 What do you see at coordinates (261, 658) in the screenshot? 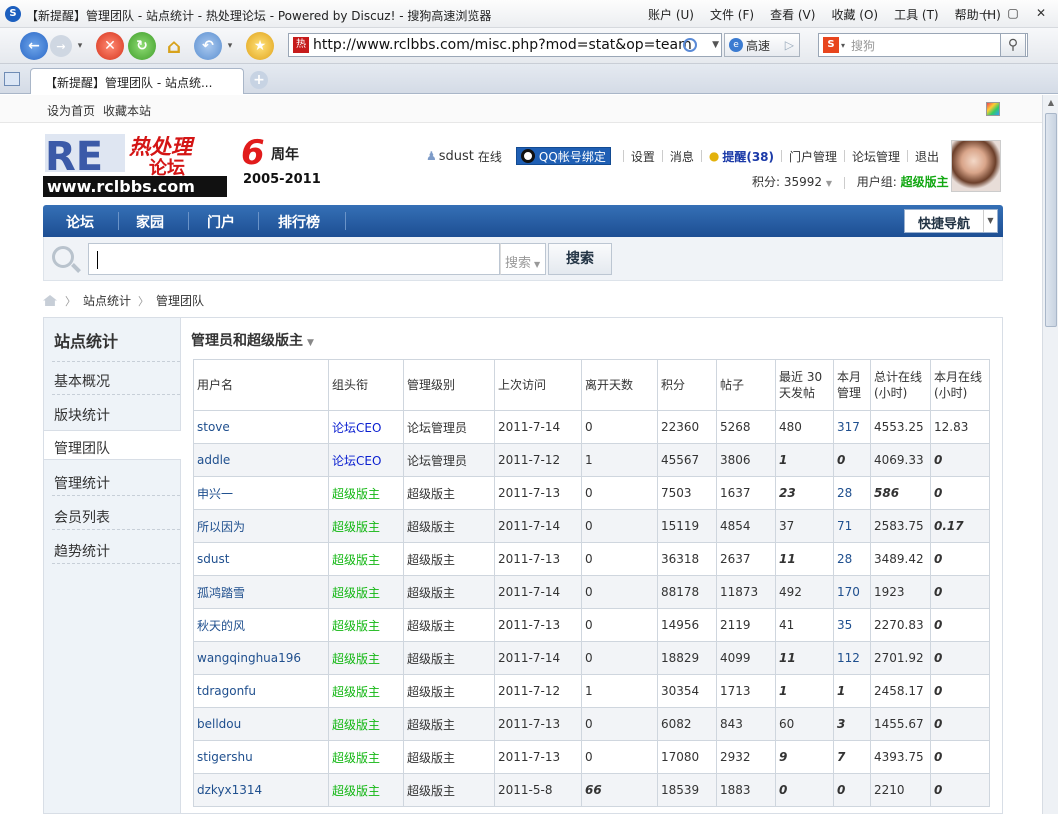
I see `username-link: wangqinghua196` at bounding box center [261, 658].